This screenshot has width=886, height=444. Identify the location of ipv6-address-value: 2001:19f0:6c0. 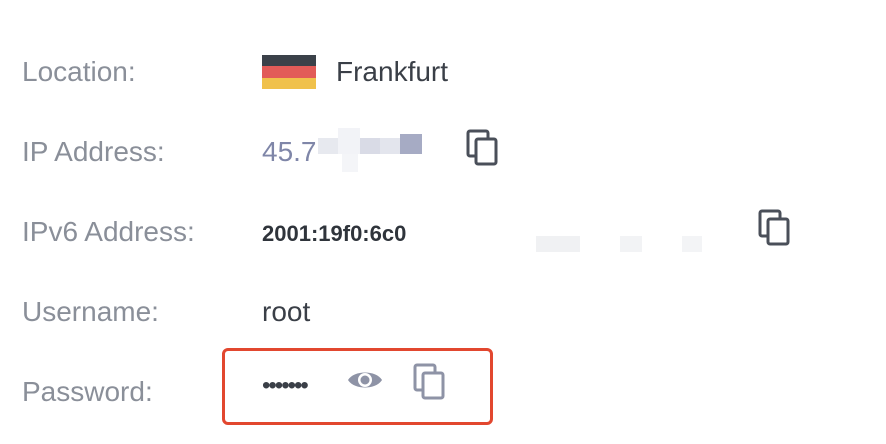
(334, 233).